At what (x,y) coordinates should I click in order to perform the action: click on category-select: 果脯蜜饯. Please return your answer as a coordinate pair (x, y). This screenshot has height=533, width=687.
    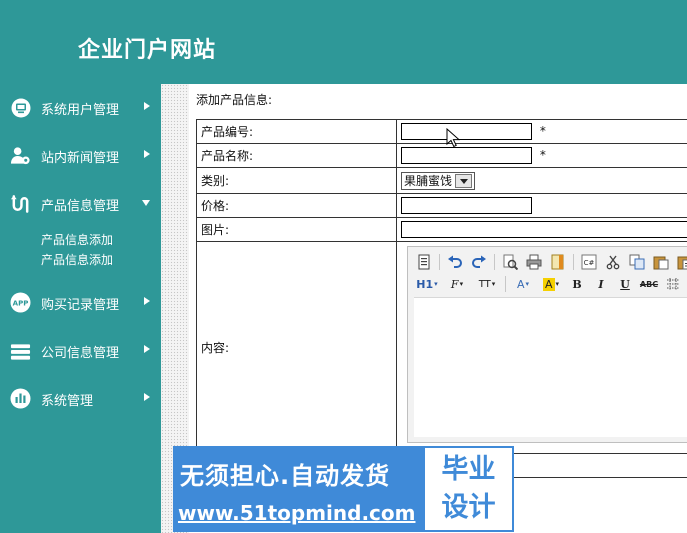
    Looking at the image, I should click on (438, 180).